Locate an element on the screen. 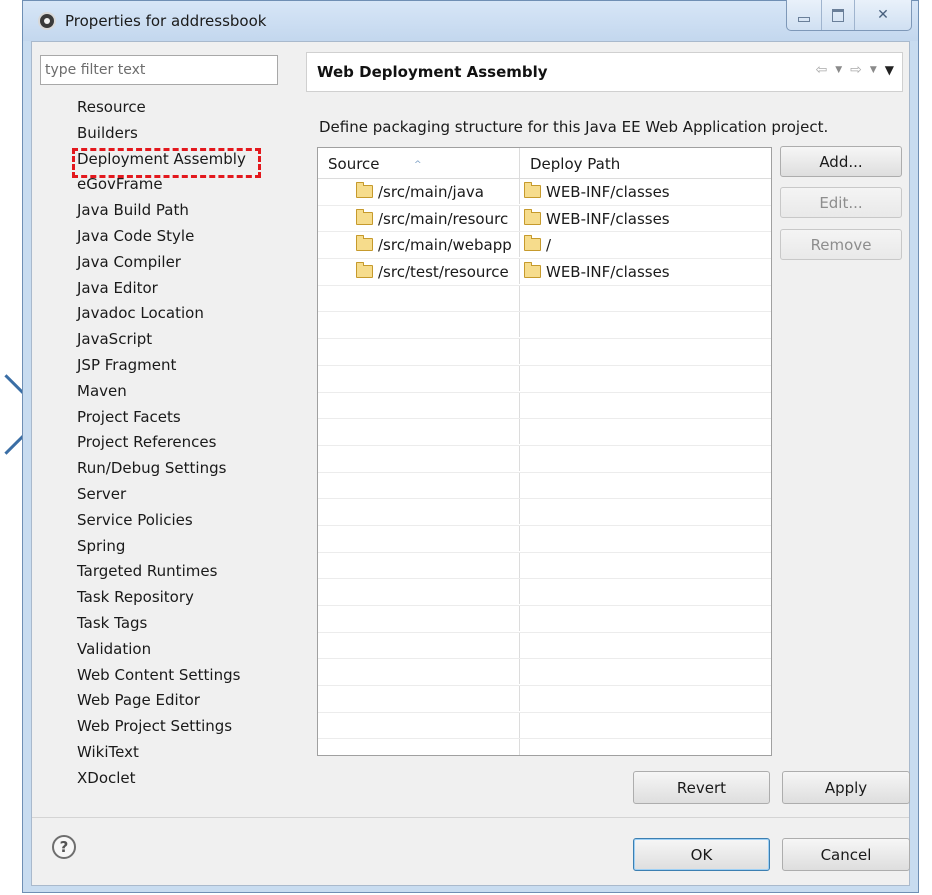  maximize-icon is located at coordinates (838, 15).